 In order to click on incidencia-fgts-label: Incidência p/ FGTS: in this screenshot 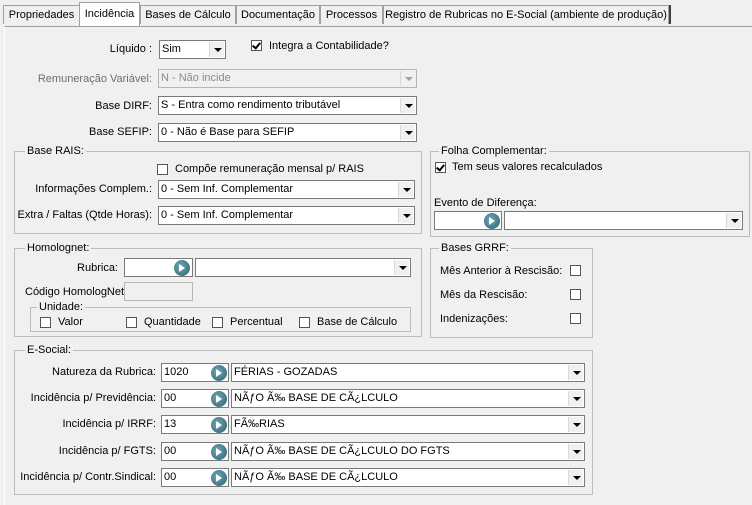, I will do `click(107, 451)`.